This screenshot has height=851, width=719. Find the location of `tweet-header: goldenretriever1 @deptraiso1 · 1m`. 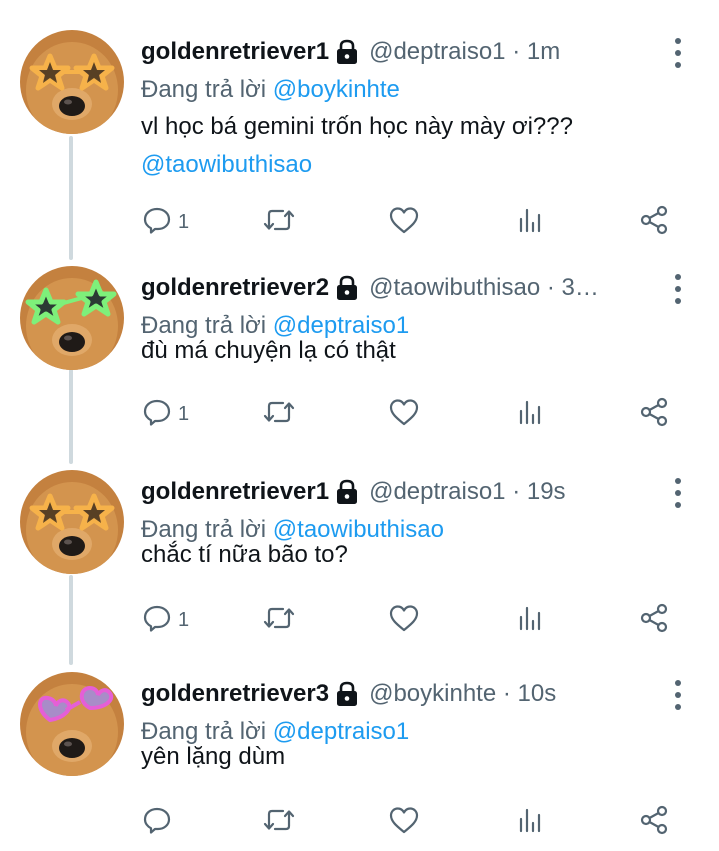

tweet-header: goldenretriever1 @deptraiso1 · 1m is located at coordinates (399, 52).